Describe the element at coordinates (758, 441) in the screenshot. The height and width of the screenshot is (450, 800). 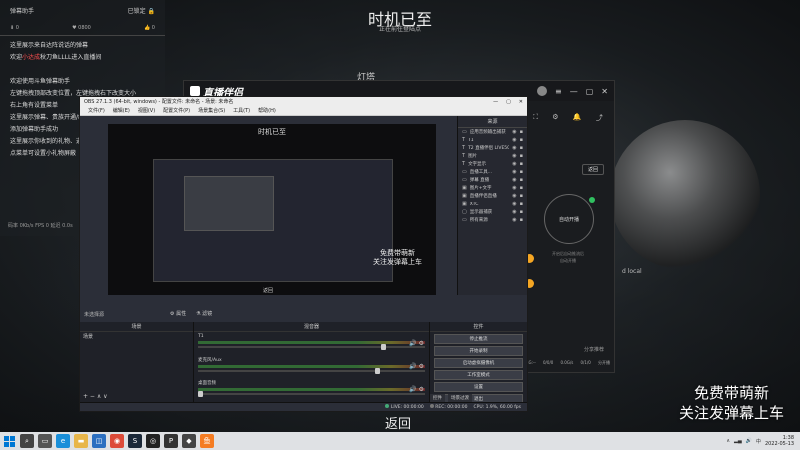
I see `ime-icon: 中` at that location.